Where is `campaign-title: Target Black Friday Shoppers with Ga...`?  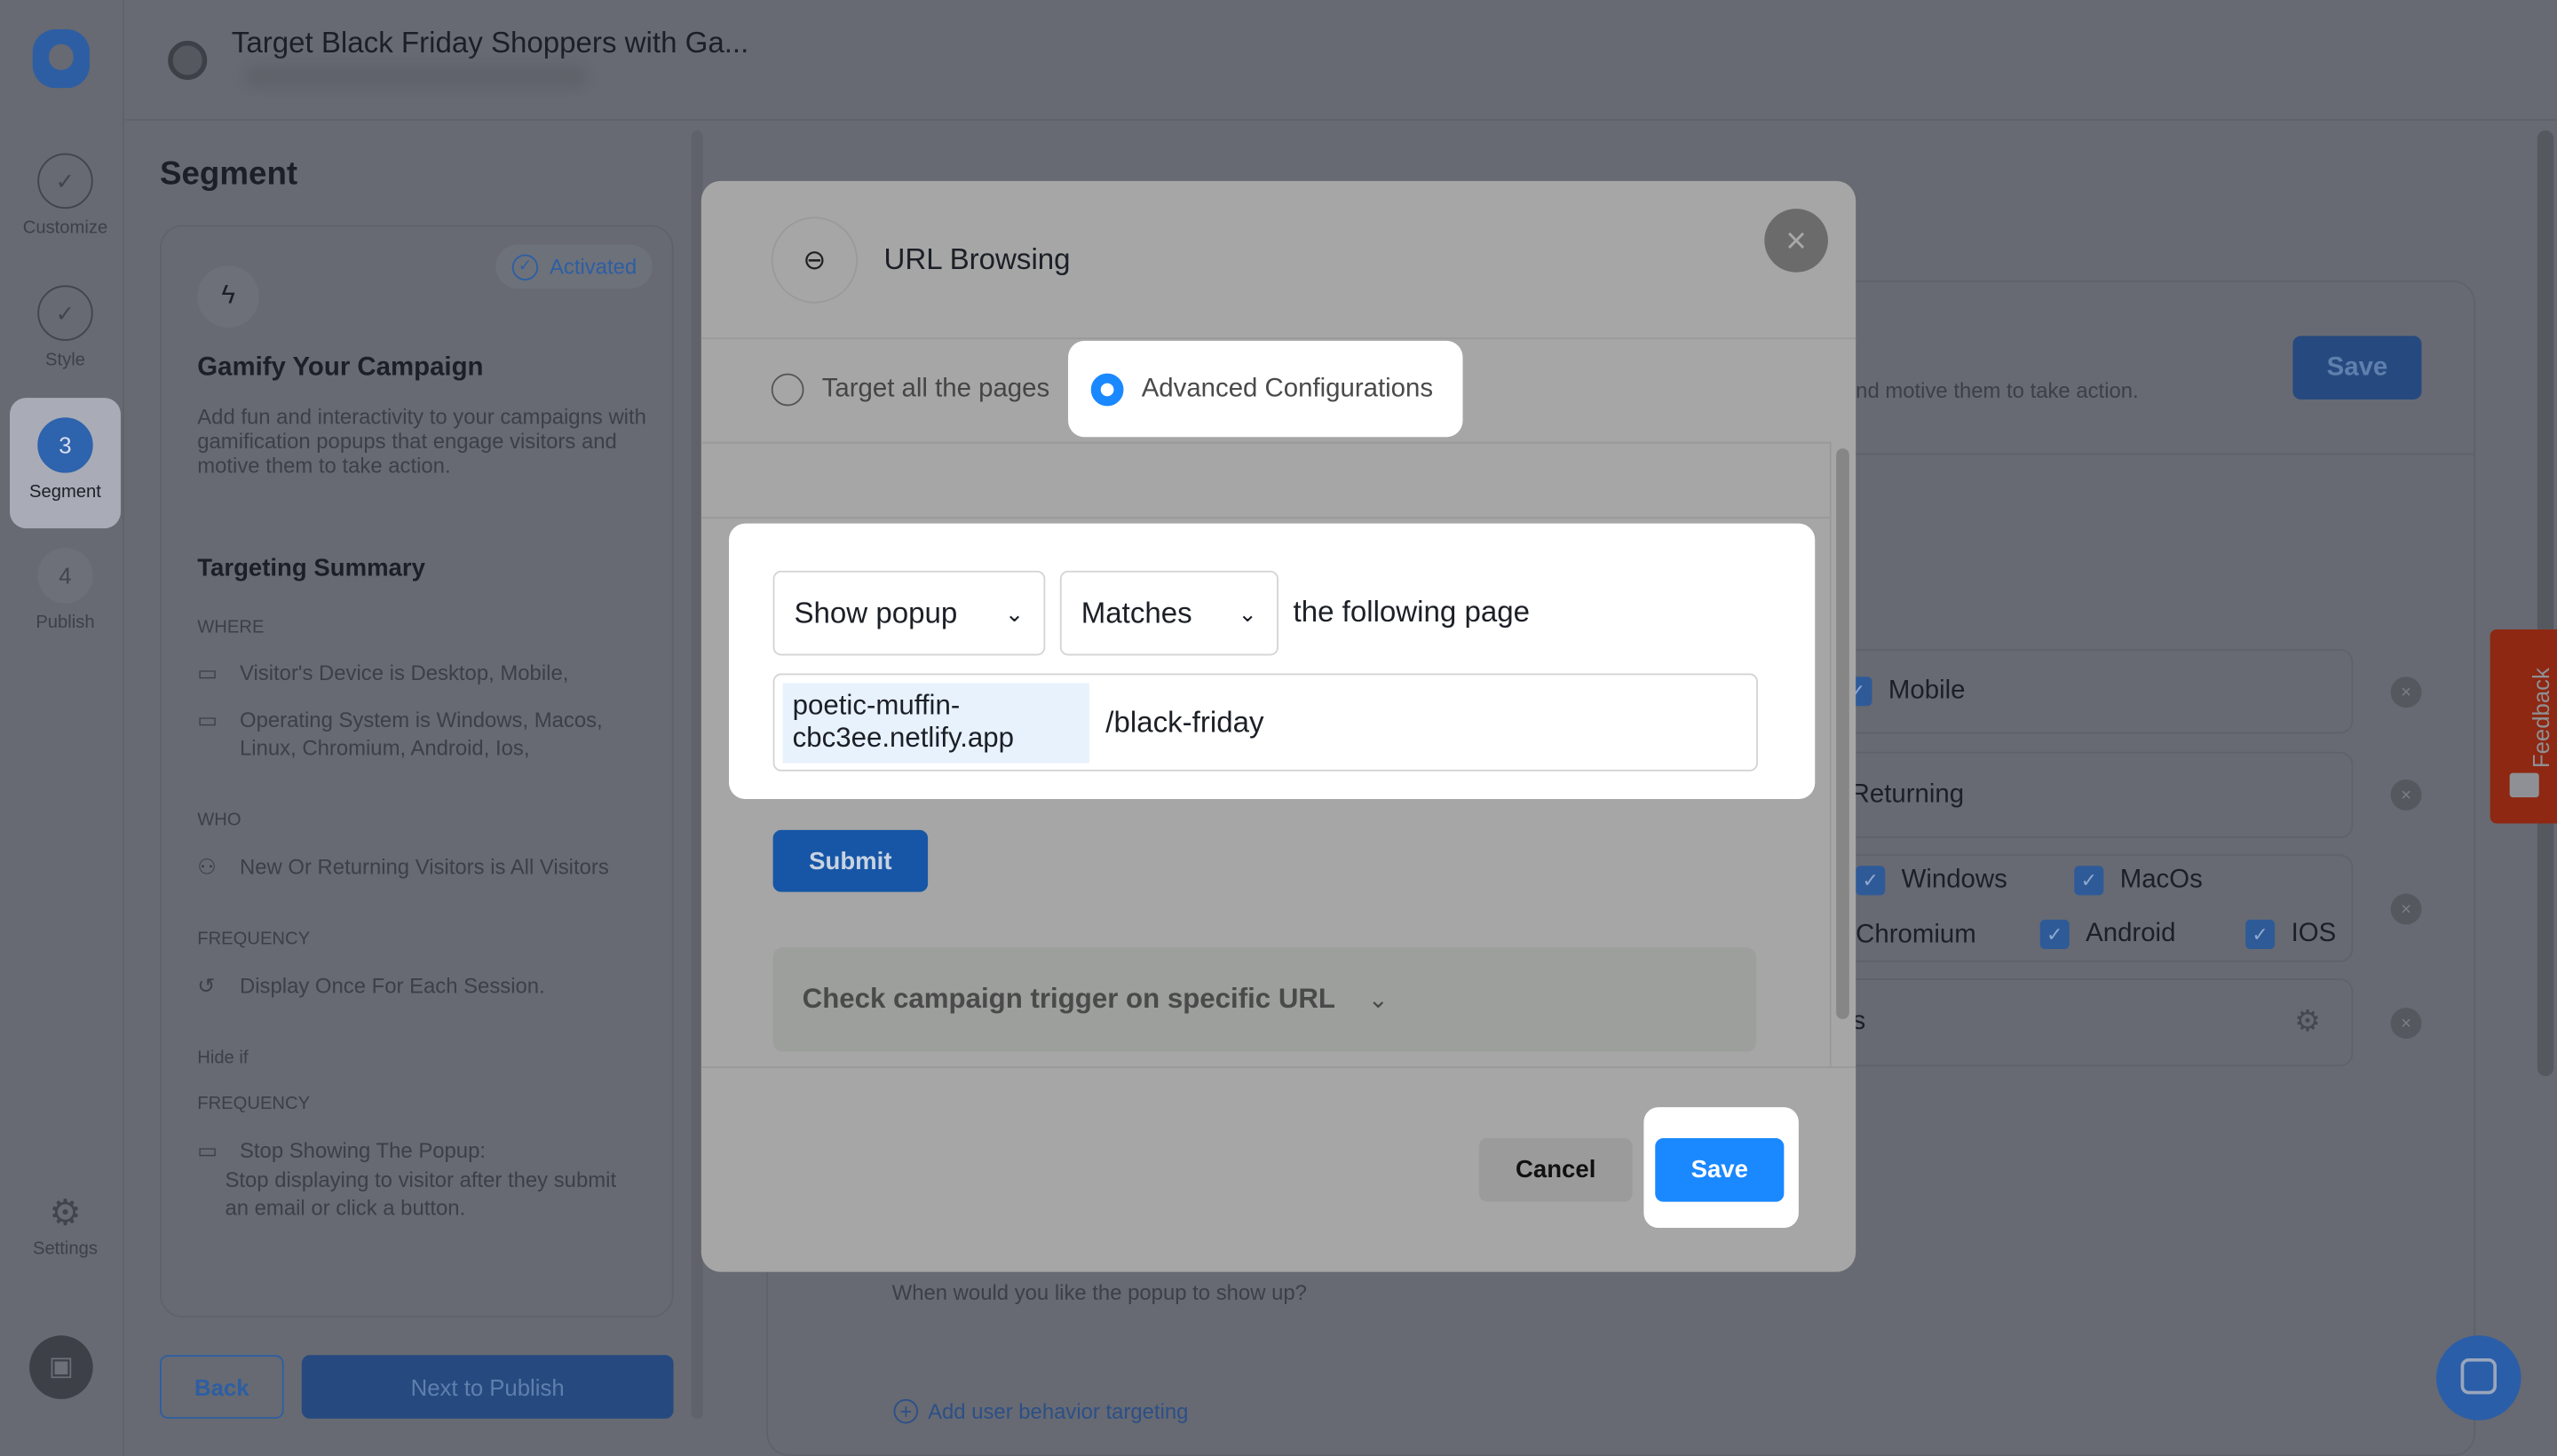 campaign-title: Target Black Friday Shoppers with Ga... is located at coordinates (490, 42).